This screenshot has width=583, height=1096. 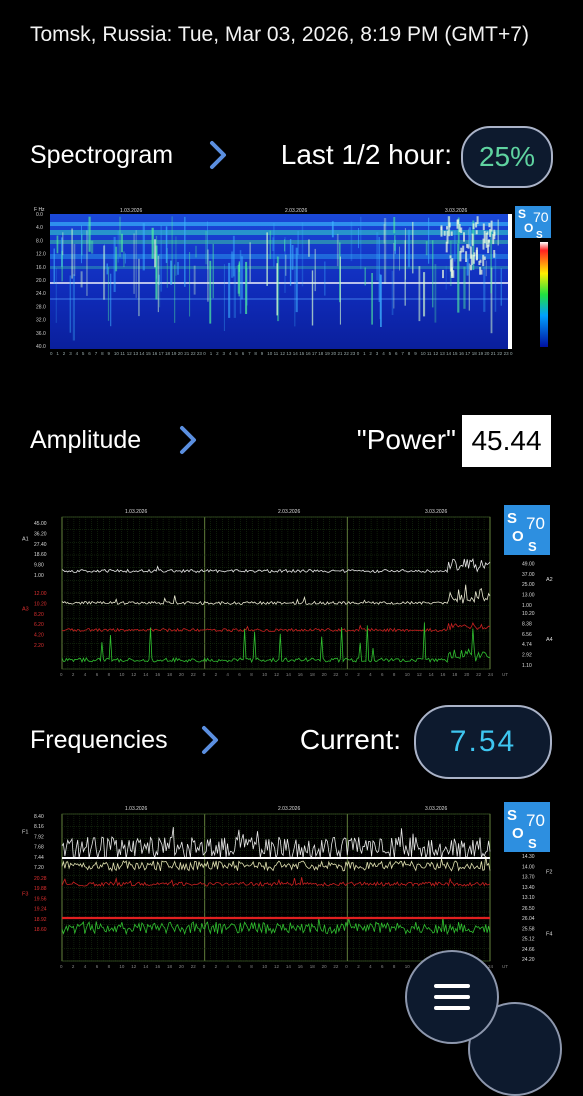 I want to click on spectrogram-hour-tick: 3, so click(x=70, y=353).